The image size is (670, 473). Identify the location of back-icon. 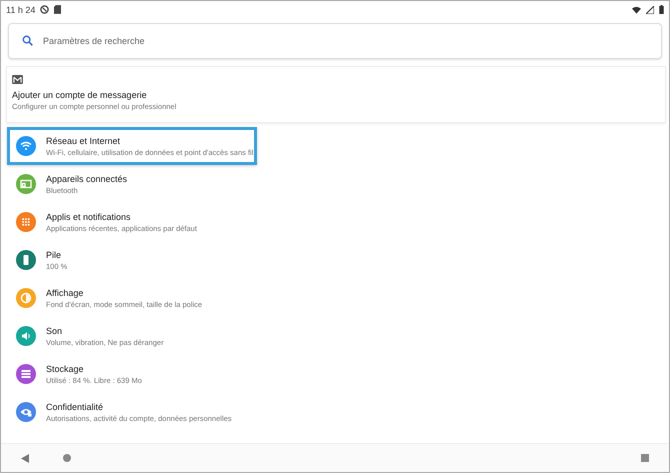
(25, 458).